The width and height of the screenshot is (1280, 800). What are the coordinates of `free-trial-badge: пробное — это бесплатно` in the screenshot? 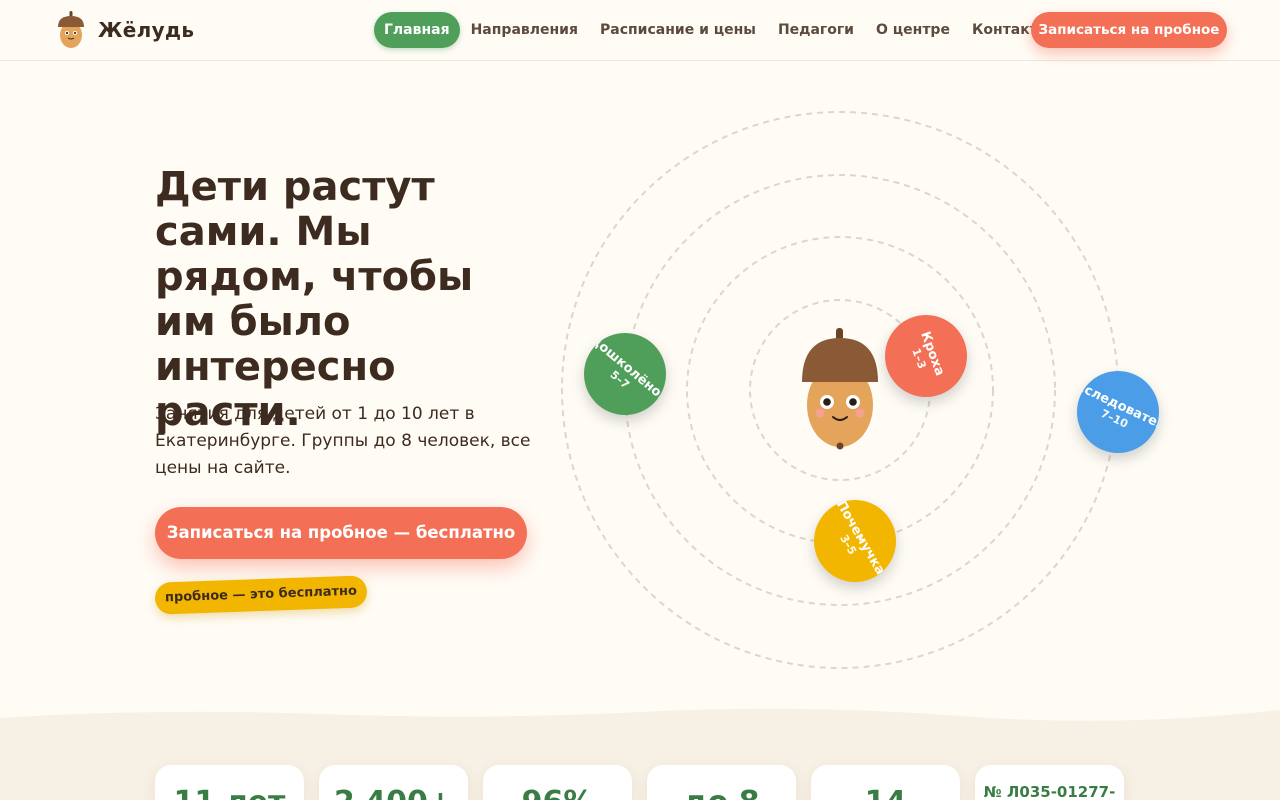 It's located at (261, 595).